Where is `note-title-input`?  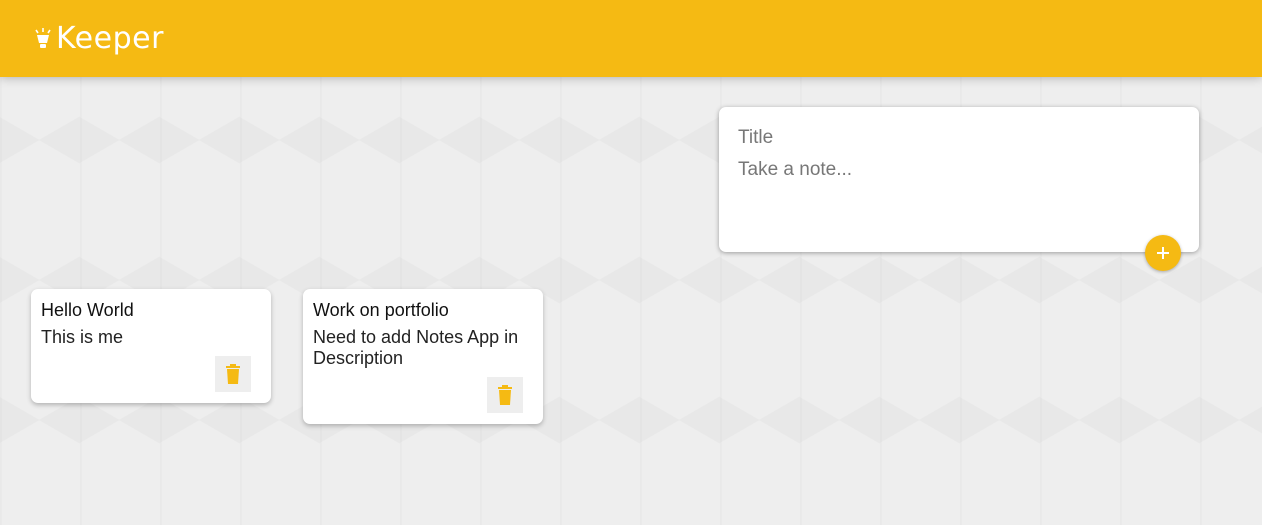
note-title-input is located at coordinates (959, 138).